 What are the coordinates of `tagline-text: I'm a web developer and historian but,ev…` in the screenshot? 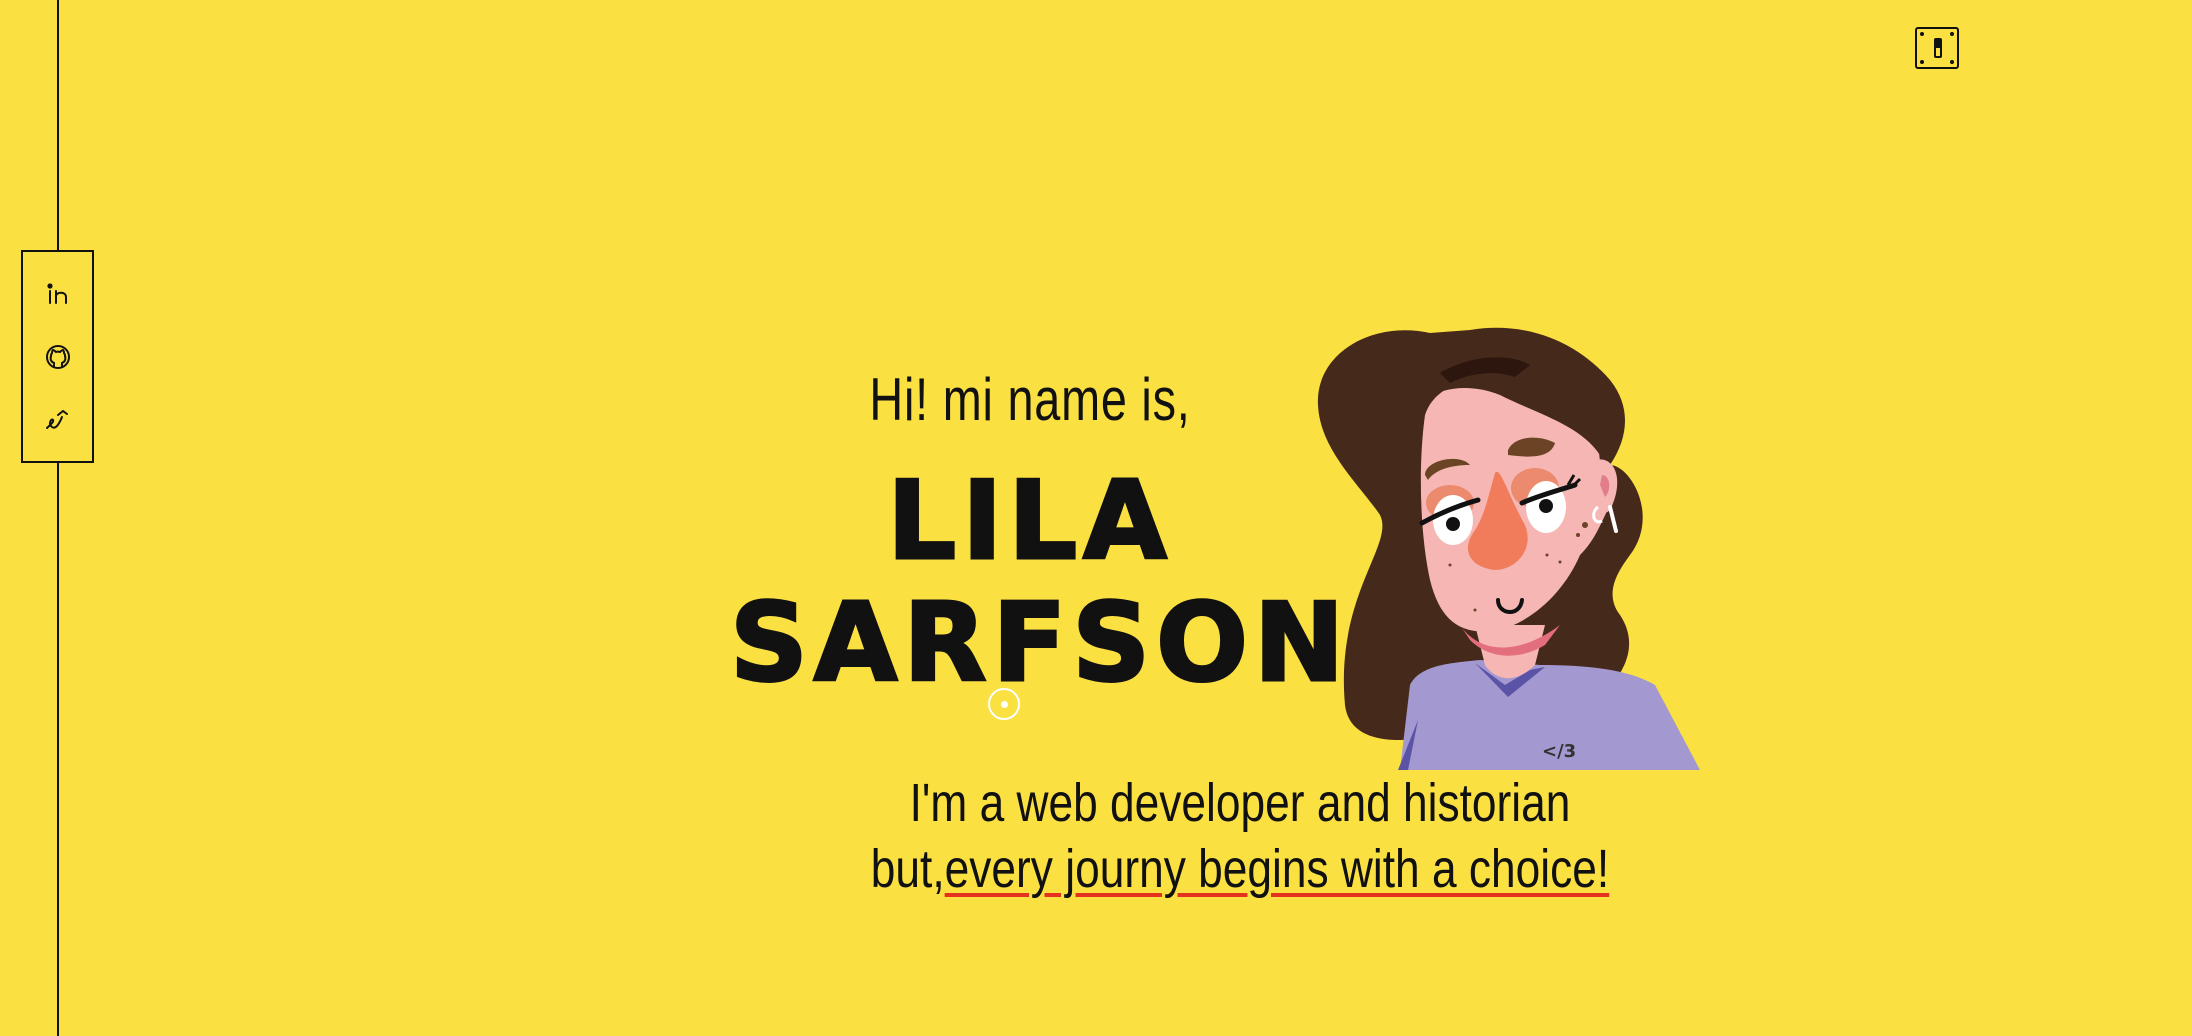 It's located at (1240, 836).